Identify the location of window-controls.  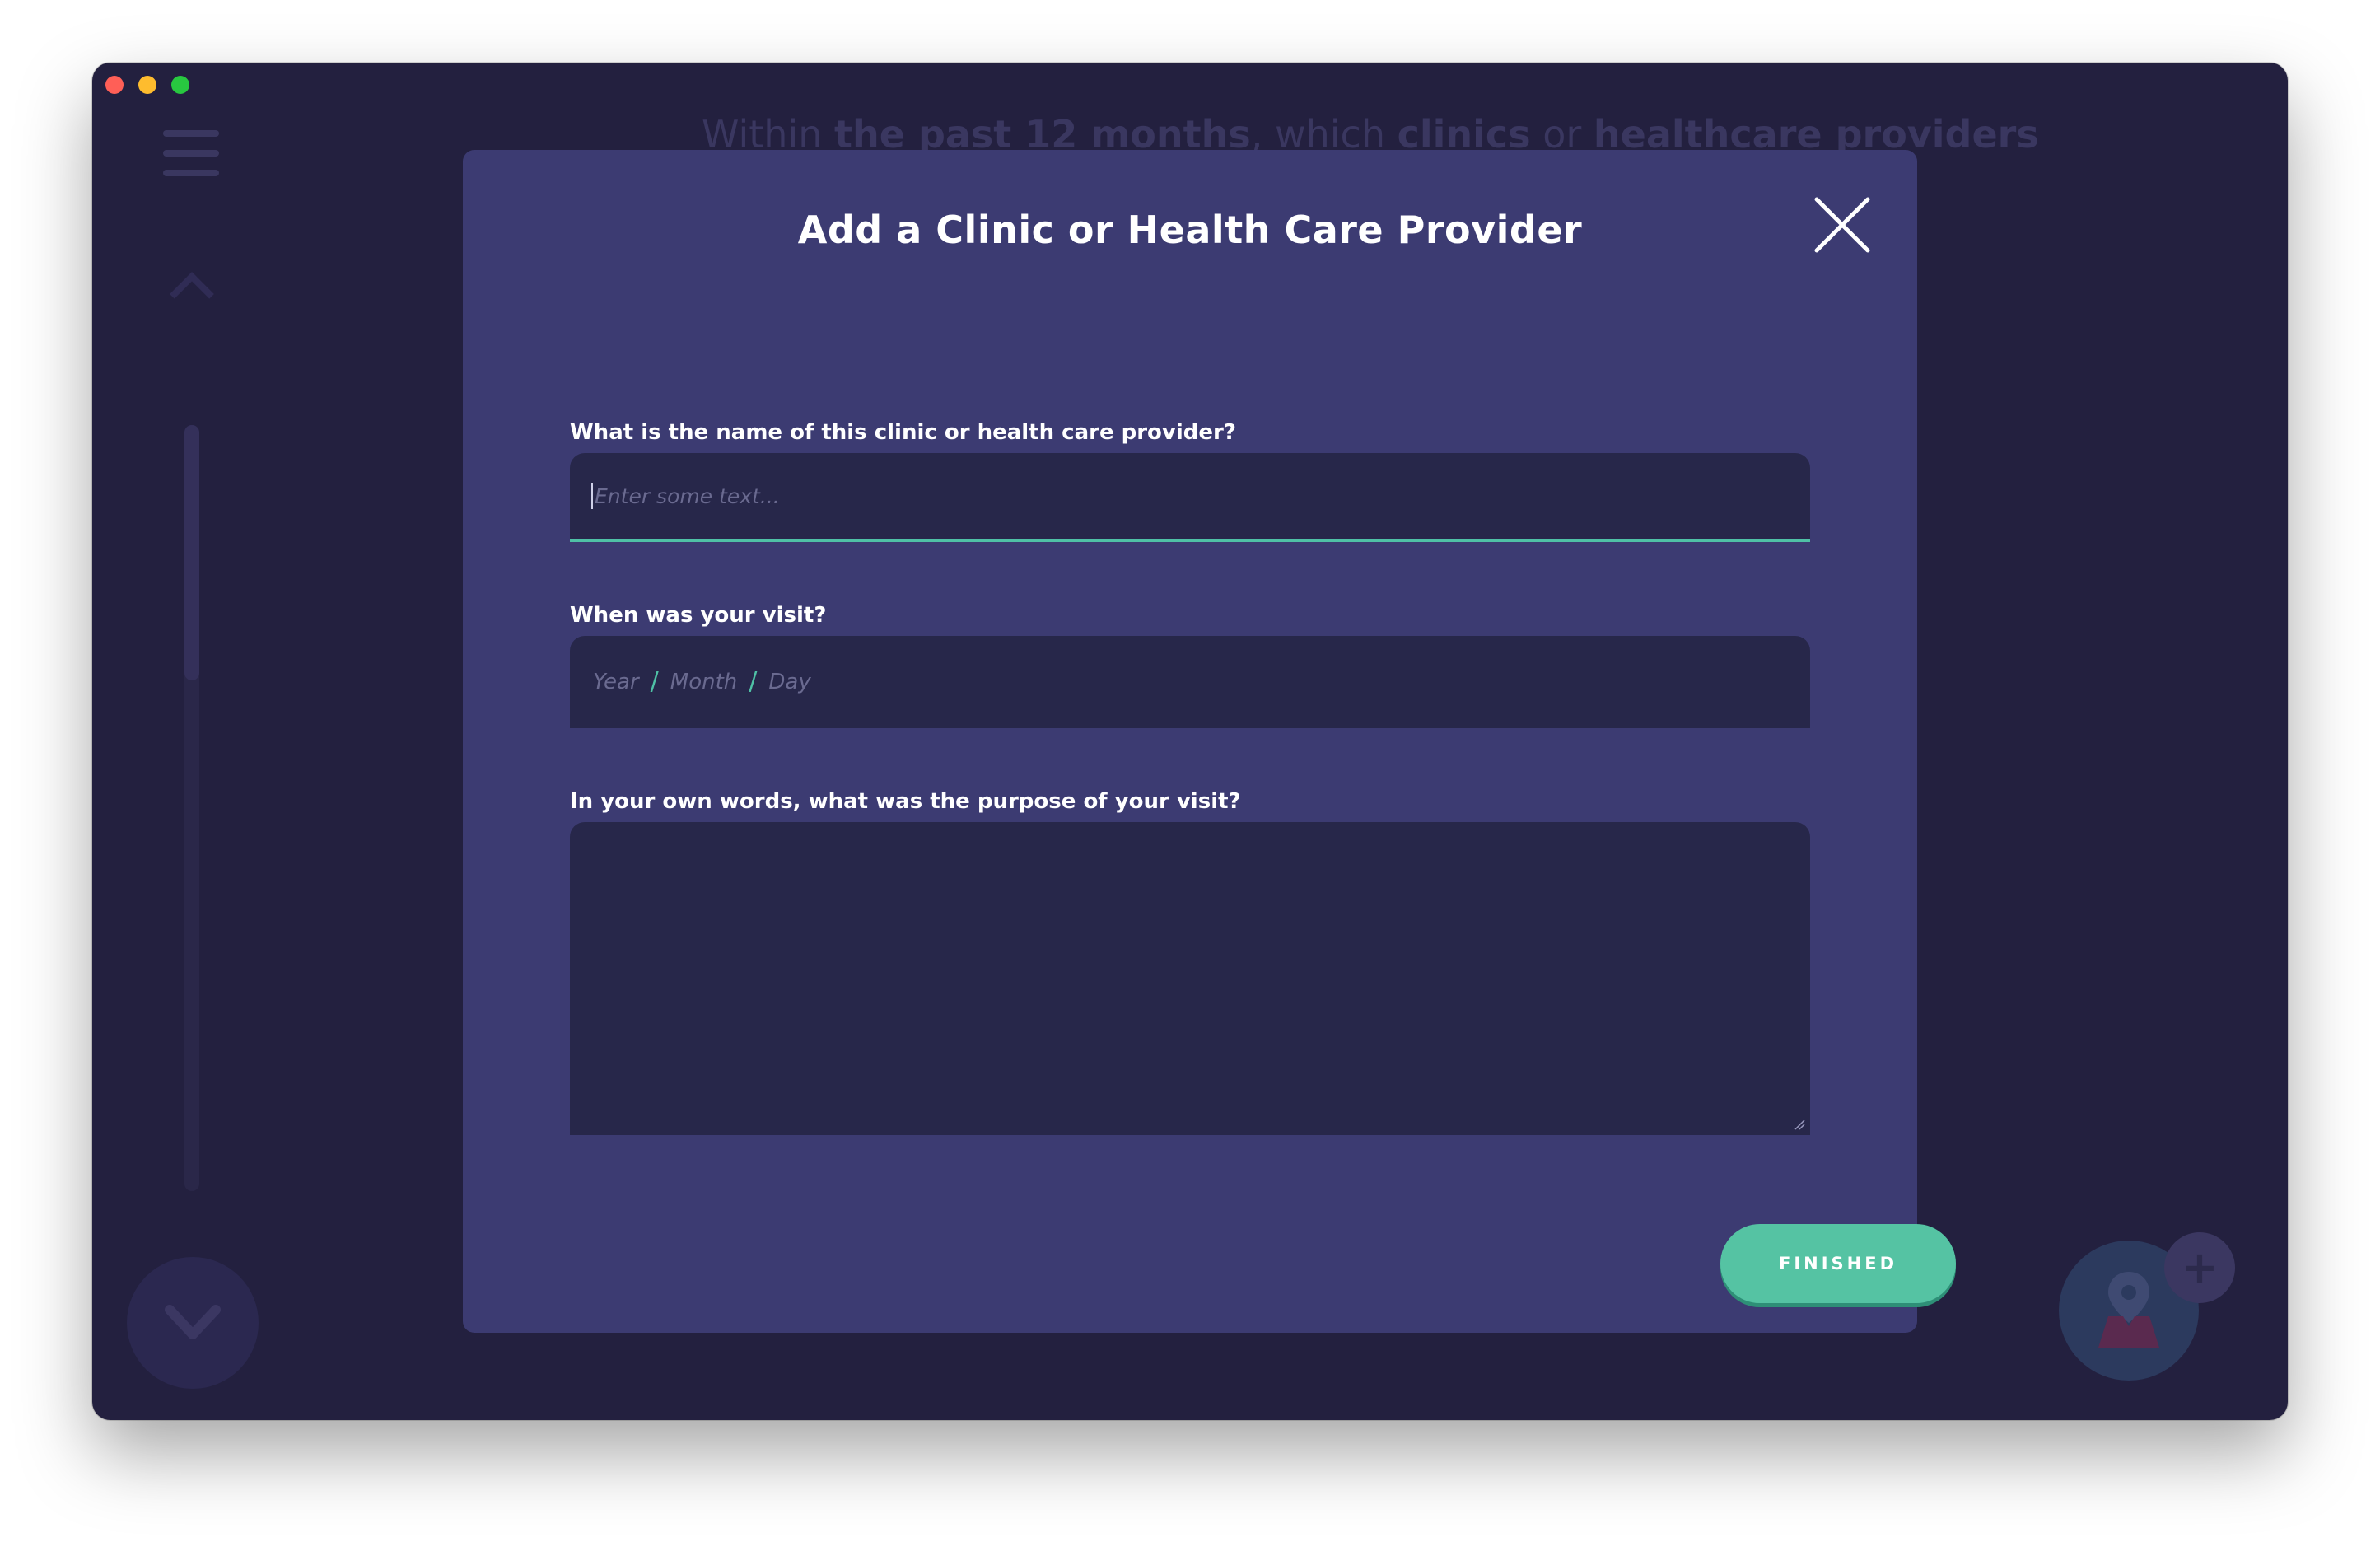
(147, 85).